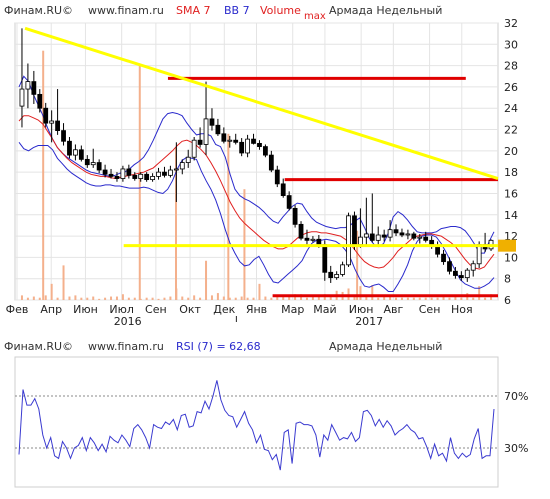 This screenshot has height=499, width=550. I want to click on rsi-tick-label: 70%, so click(516, 396).